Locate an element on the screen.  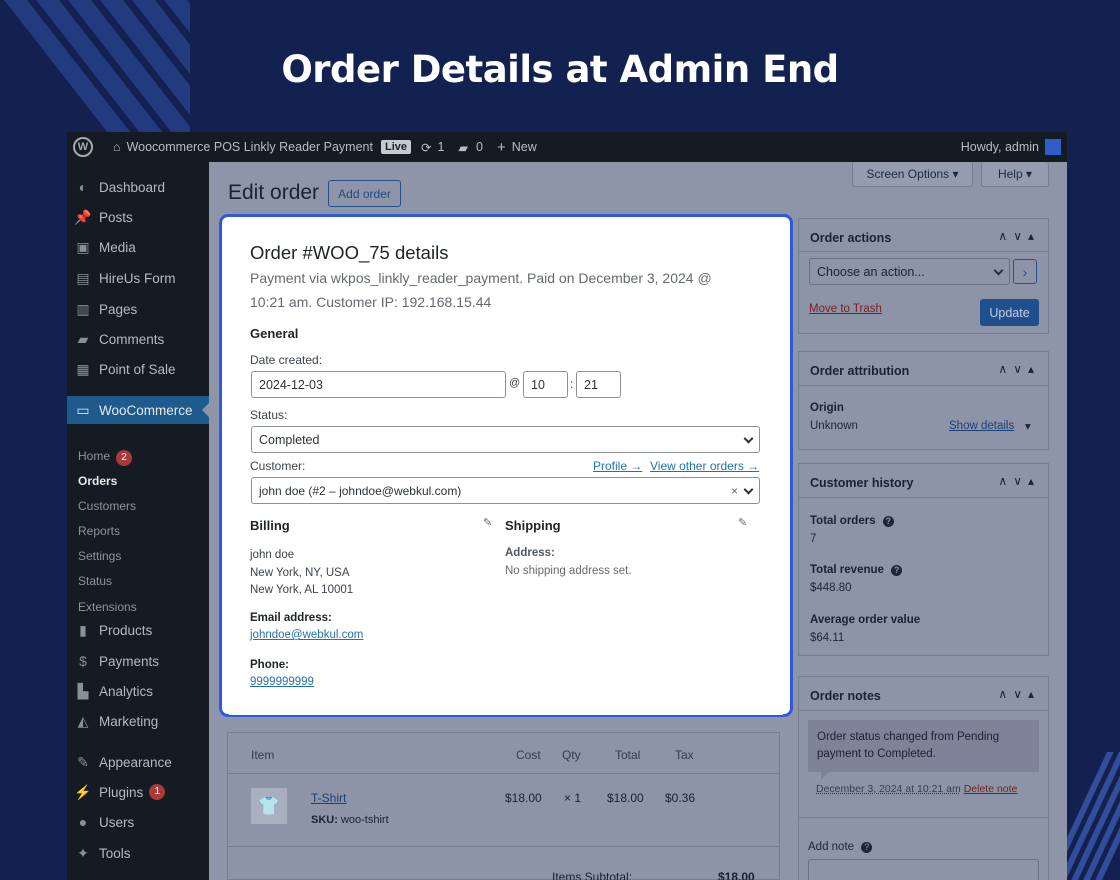
help-icon: ? is located at coordinates (888, 521).